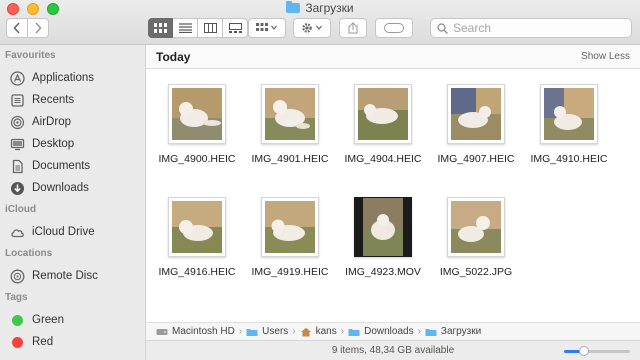 The height and width of the screenshot is (360, 640). I want to click on sidebar-item-tag-red: Red, so click(72, 342).